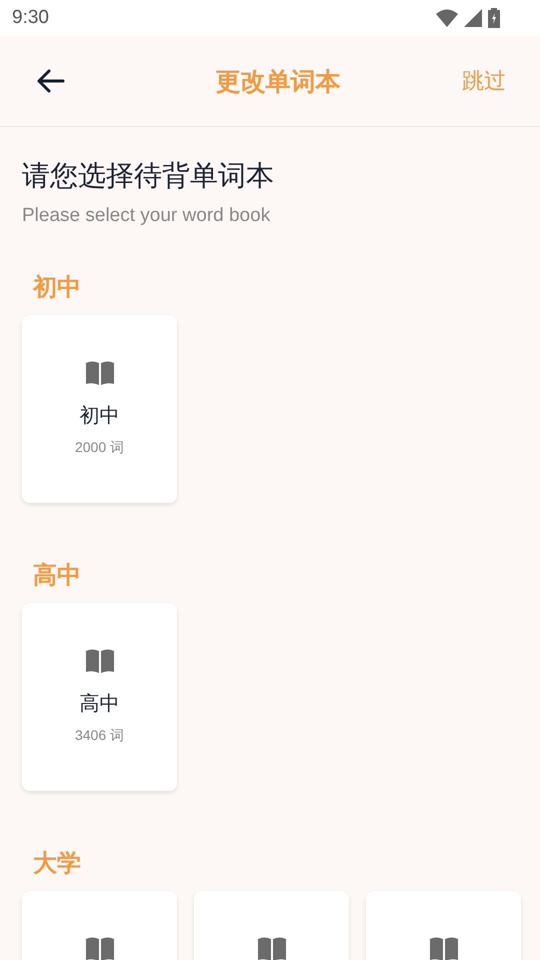 Image resolution: width=540 pixels, height=960 pixels. What do you see at coordinates (278, 82) in the screenshot?
I see `page-title: 更改单词本` at bounding box center [278, 82].